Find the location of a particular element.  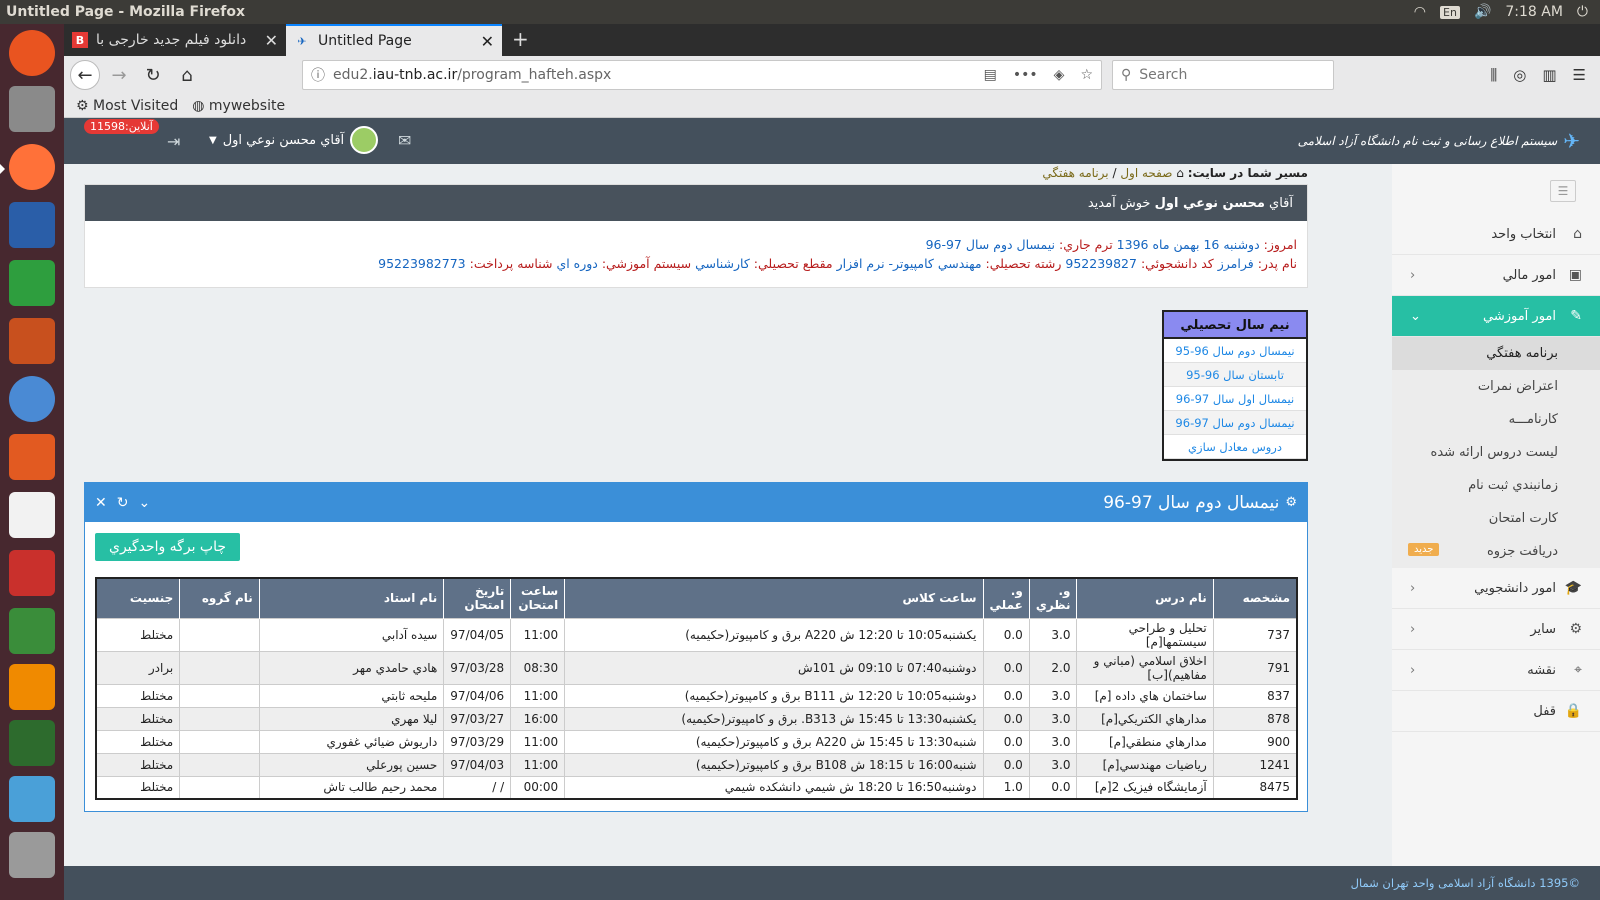

sidebar-item-unit-selection: ⌂ انتخاب واحد is located at coordinates (1496, 234).